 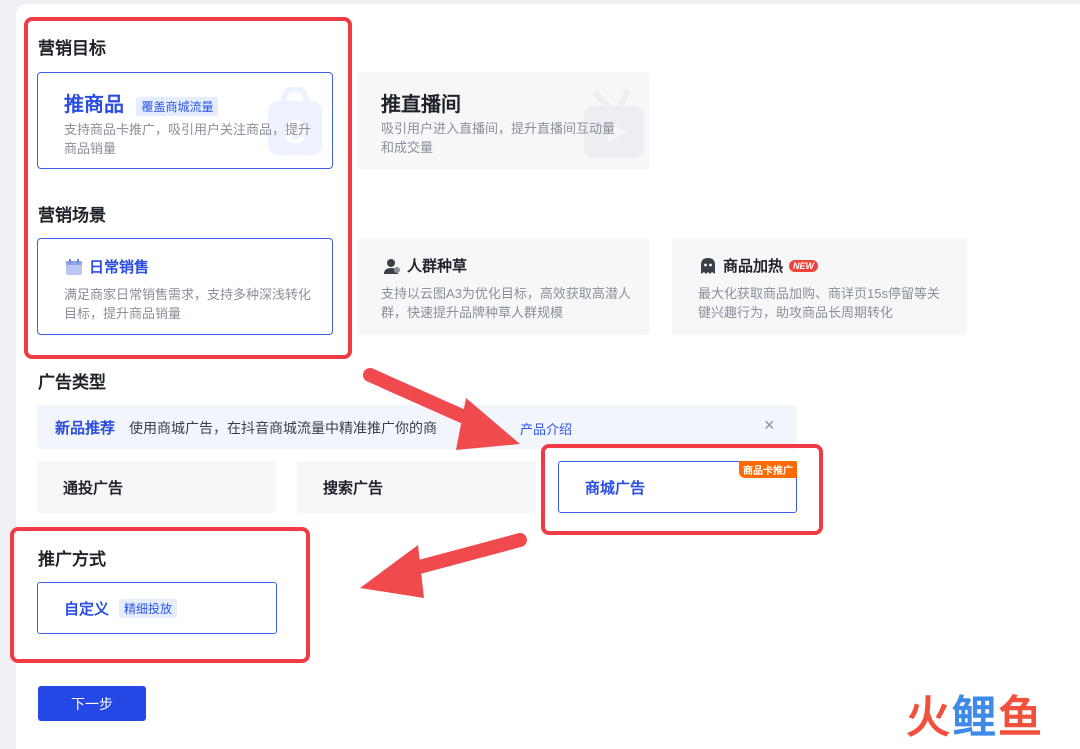 I want to click on watermark-logo: 火鲤鱼, so click(x=975, y=718).